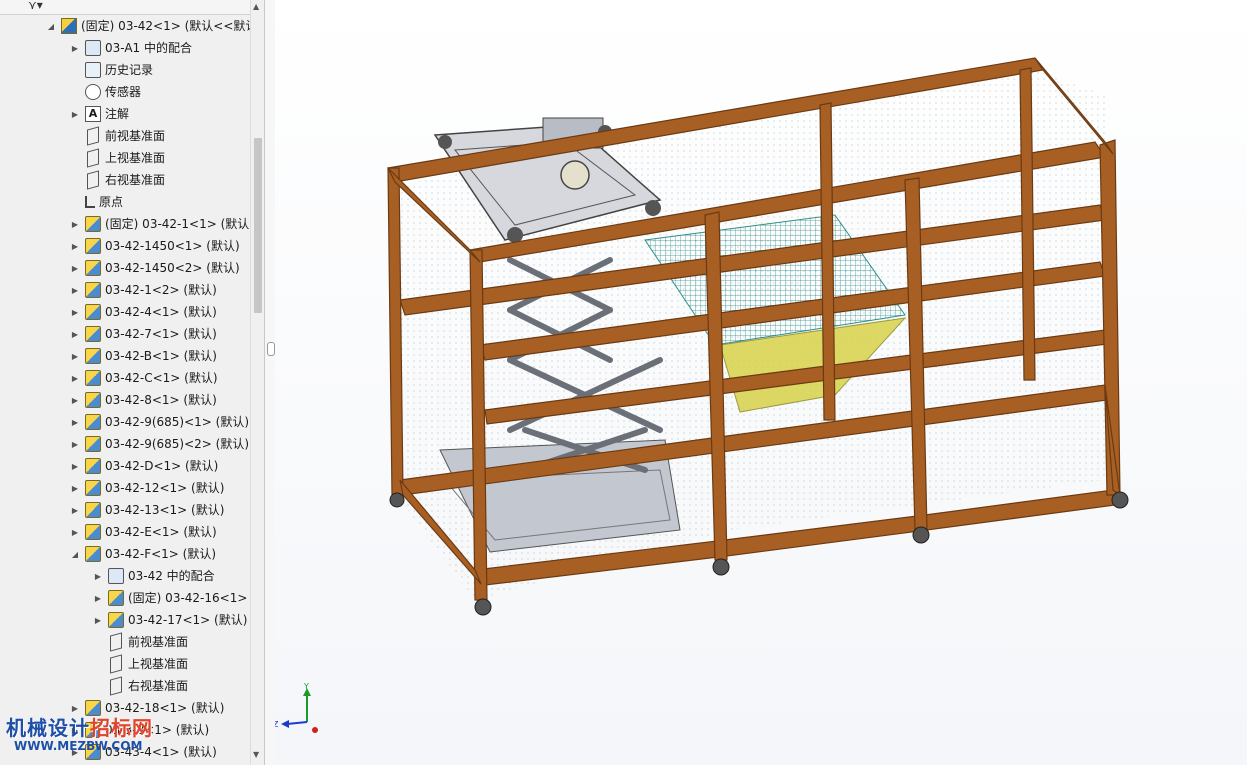 This screenshot has height=765, width=1247. What do you see at coordinates (257, 382) in the screenshot?
I see `tree-scrollbar: ▲ ▼` at bounding box center [257, 382].